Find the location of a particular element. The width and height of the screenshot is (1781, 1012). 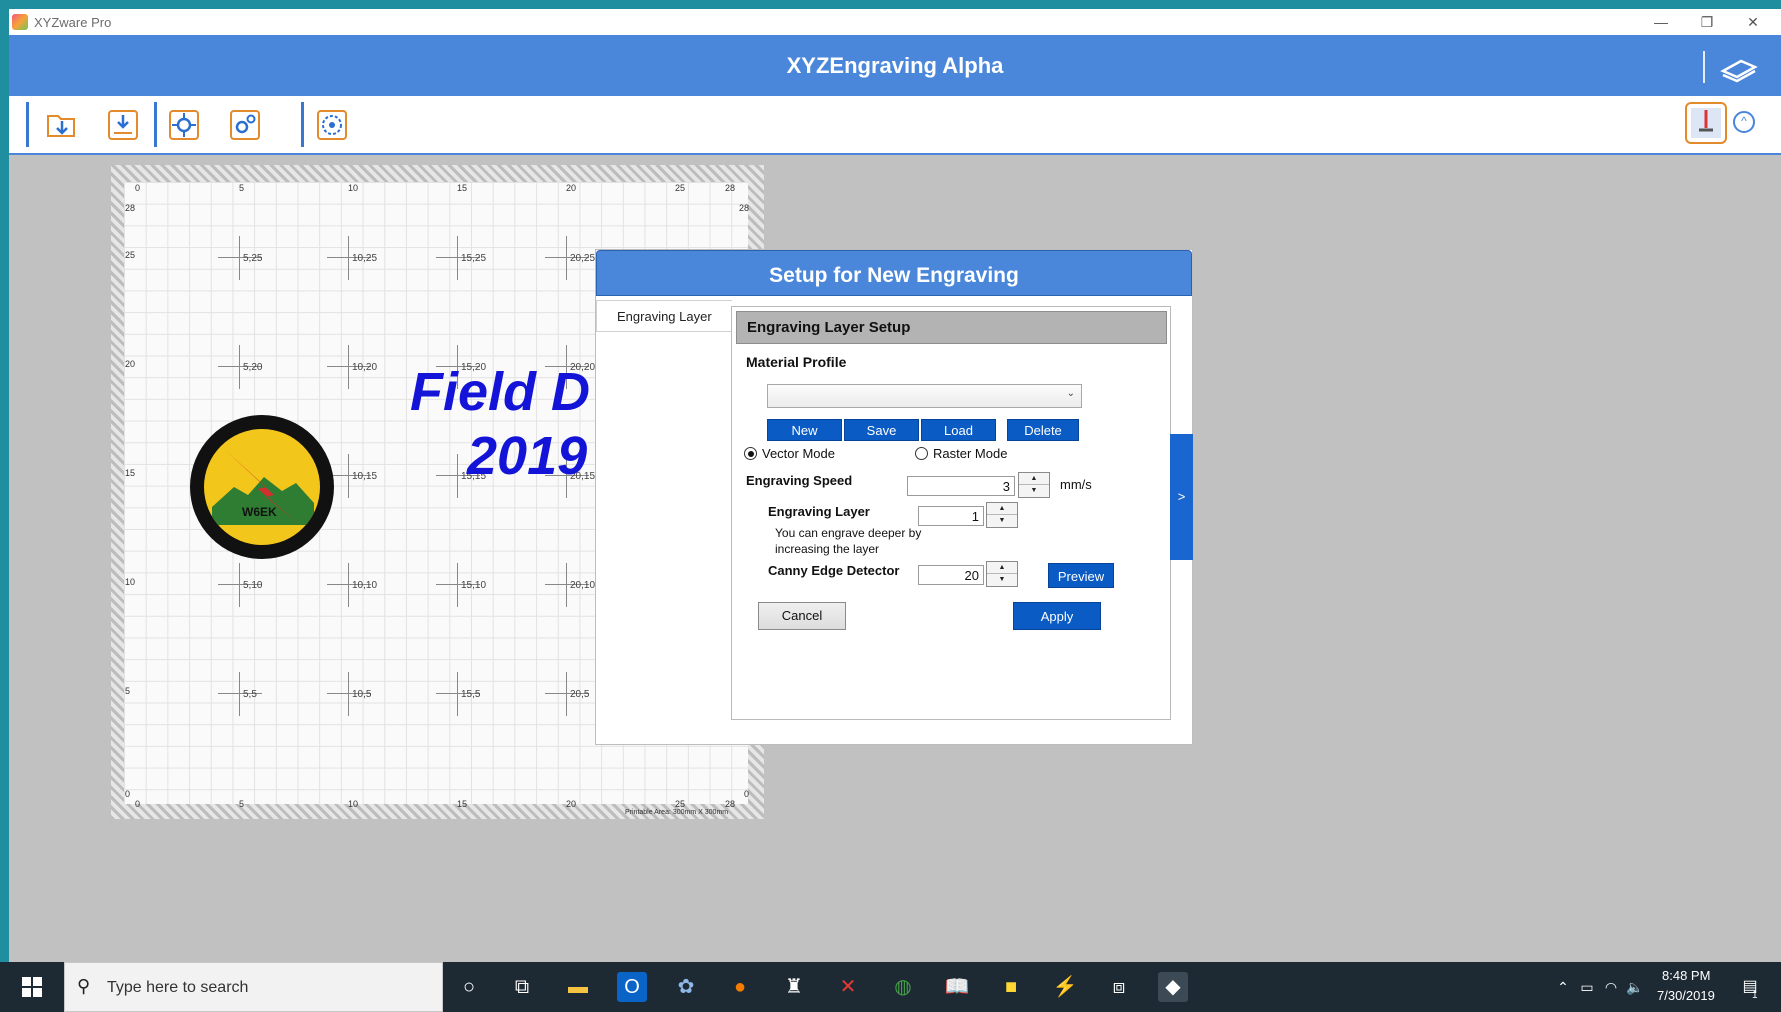

new-profile-button: New is located at coordinates (804, 430).